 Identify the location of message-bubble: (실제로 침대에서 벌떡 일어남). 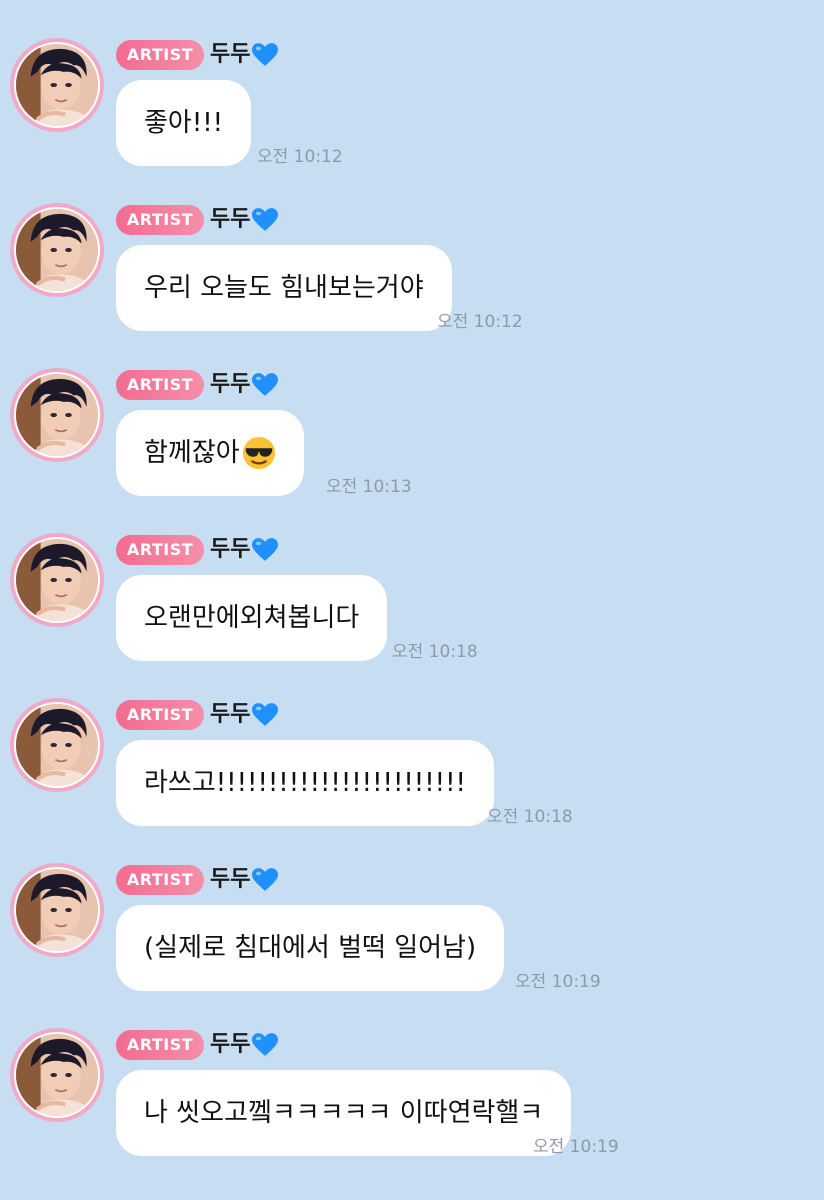
(310, 948).